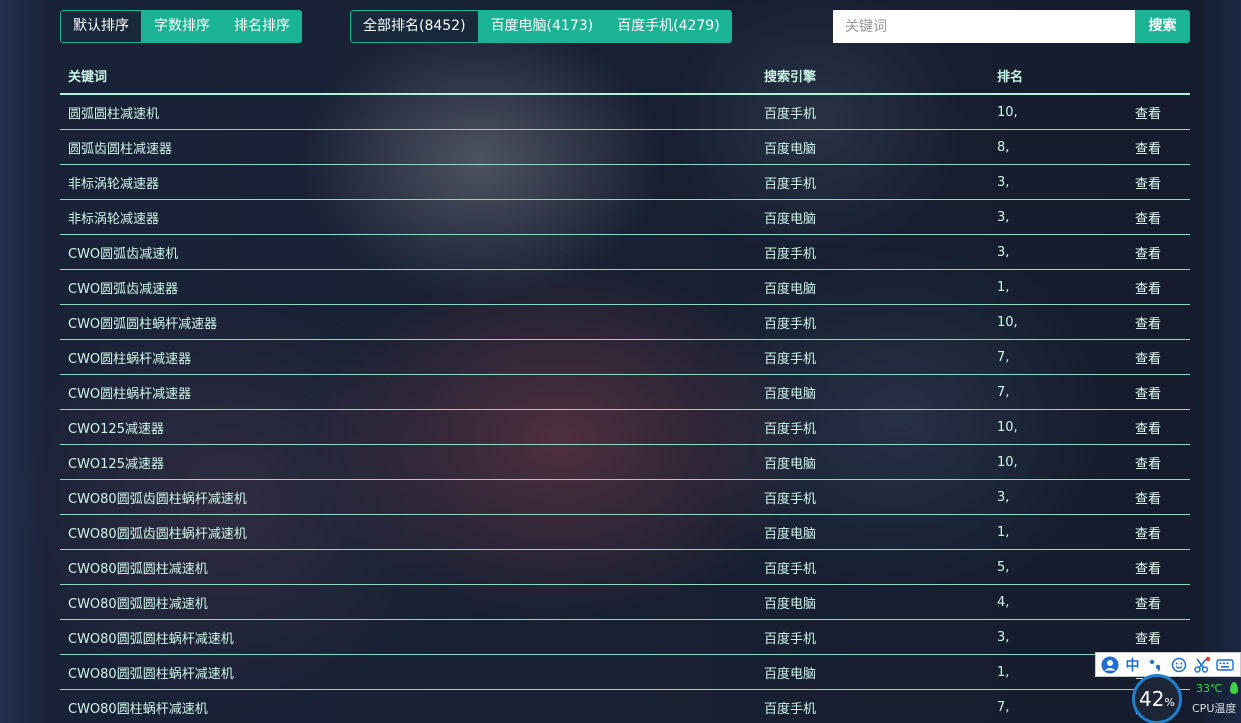 This screenshot has width=1241, height=723. Describe the element at coordinates (668, 26) in the screenshot. I see `filter-baidu-mobile-button: 百度手机(4279)` at that location.